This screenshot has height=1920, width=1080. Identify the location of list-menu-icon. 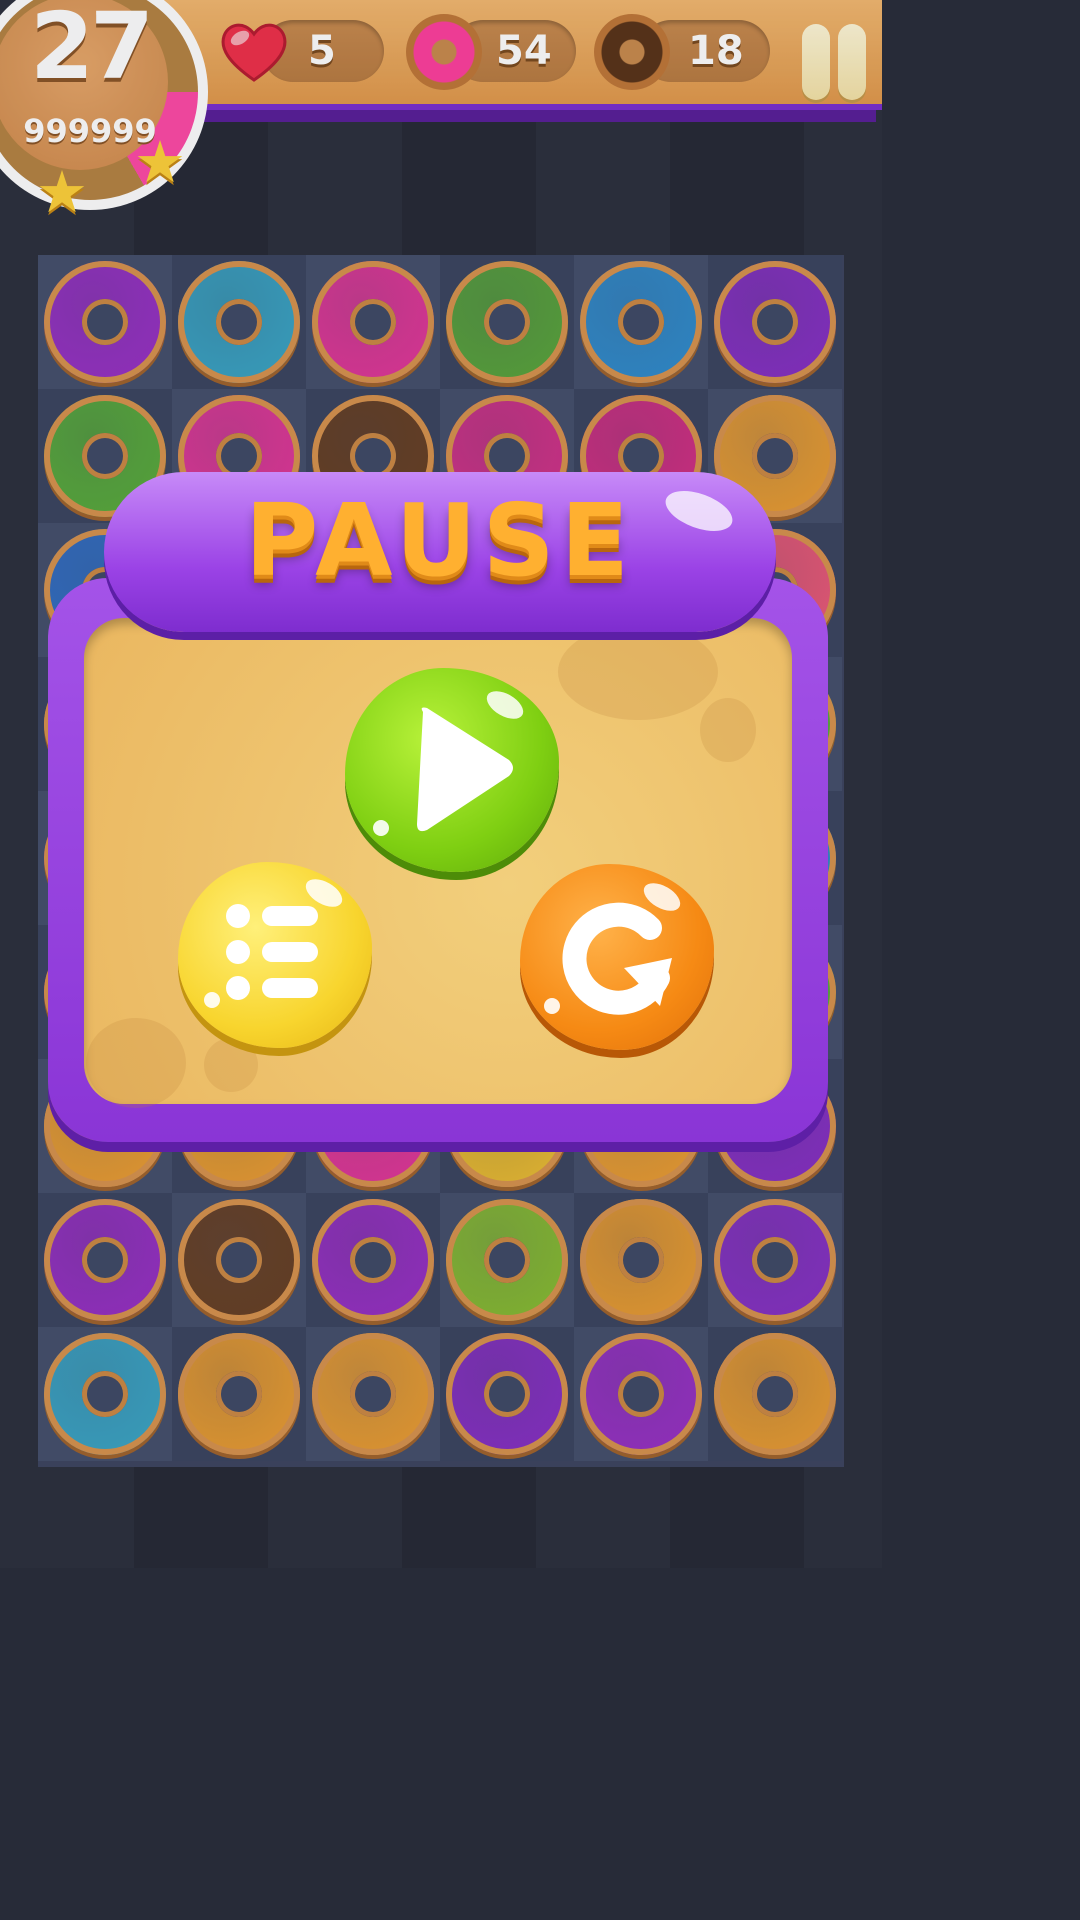
(272, 952).